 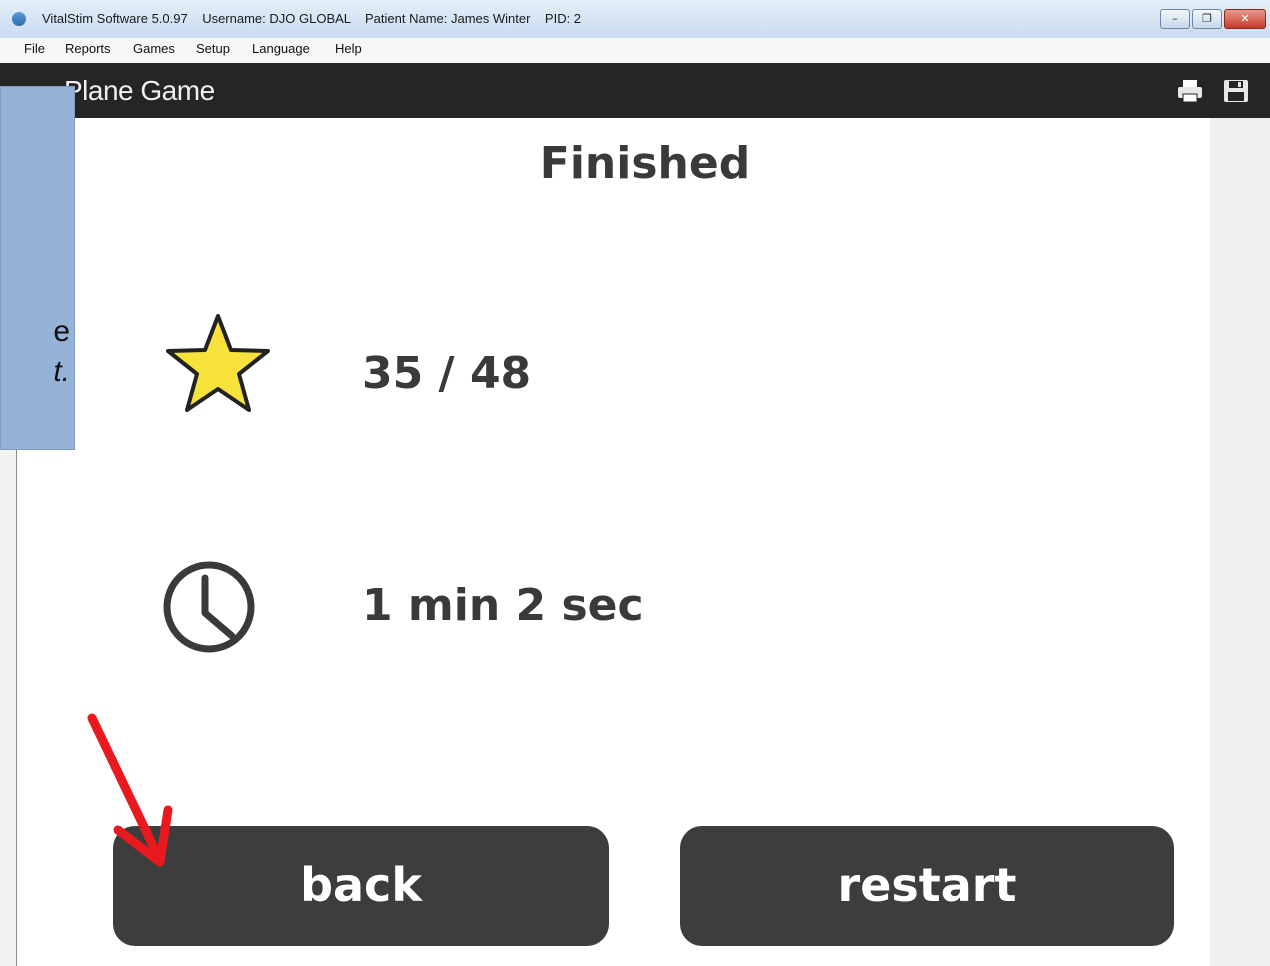 I want to click on scrollbar-track, so click(x=1240, y=542).